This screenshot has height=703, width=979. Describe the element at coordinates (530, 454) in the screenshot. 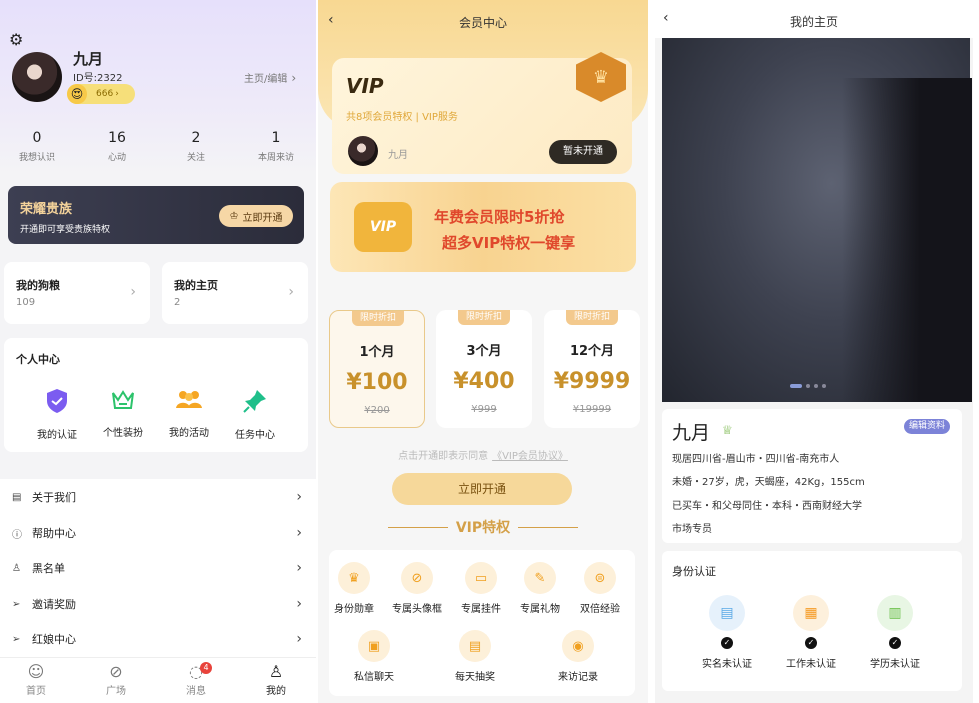

I see `agreement-link: 《VIP会员协议》` at that location.